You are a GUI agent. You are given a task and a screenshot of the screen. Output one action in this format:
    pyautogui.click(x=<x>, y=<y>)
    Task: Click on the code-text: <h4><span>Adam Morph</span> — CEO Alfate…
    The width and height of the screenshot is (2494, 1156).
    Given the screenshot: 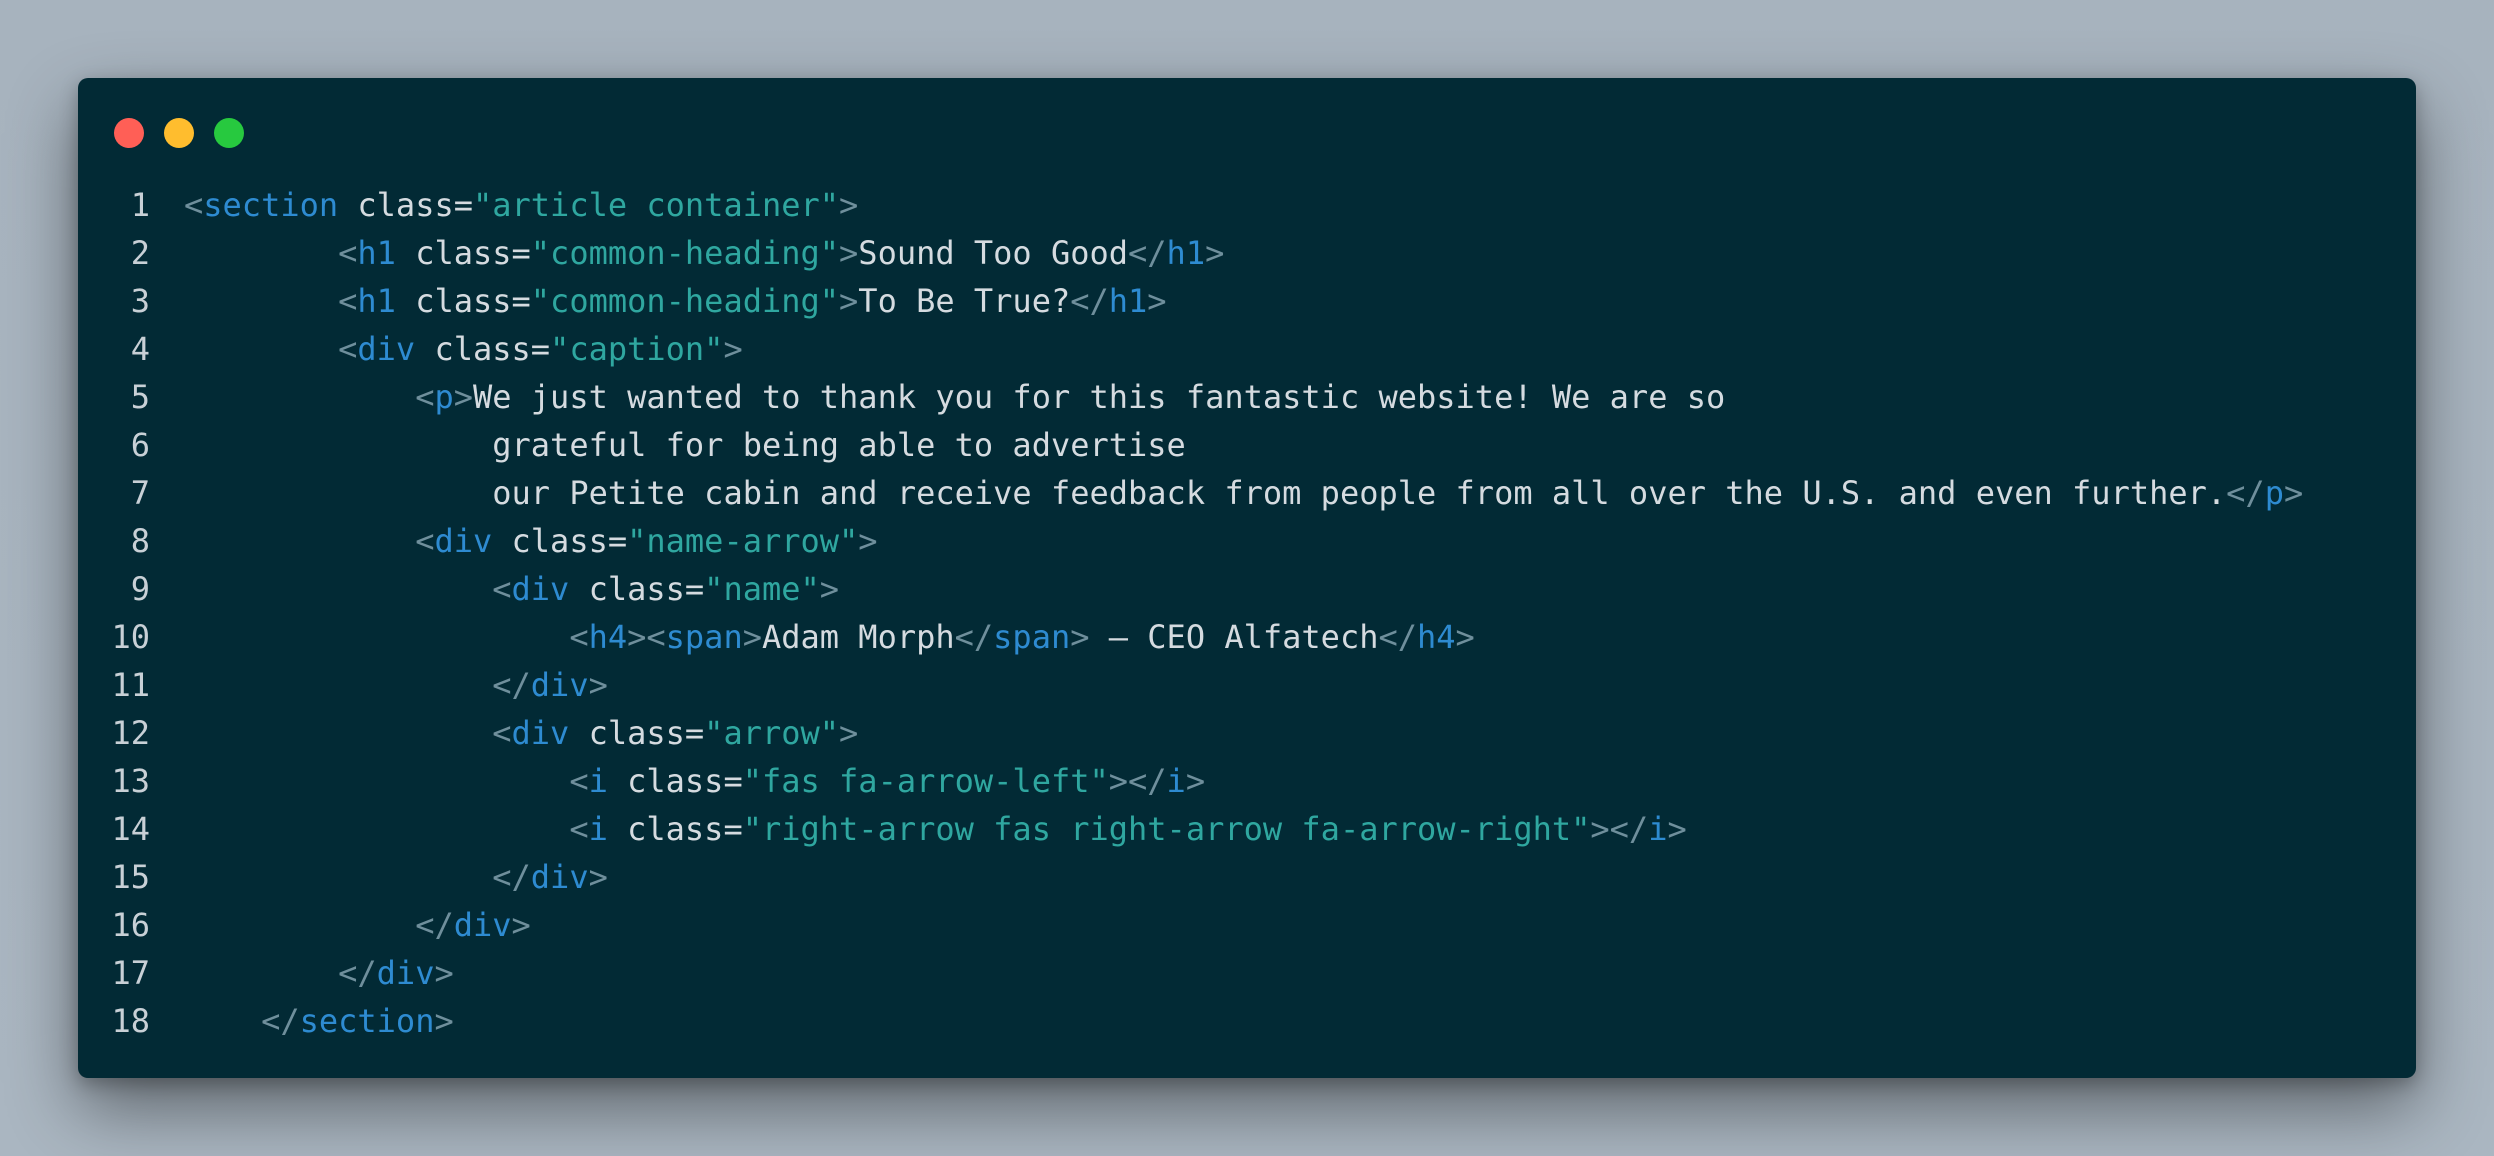 What is the action you would take?
    pyautogui.click(x=829, y=637)
    